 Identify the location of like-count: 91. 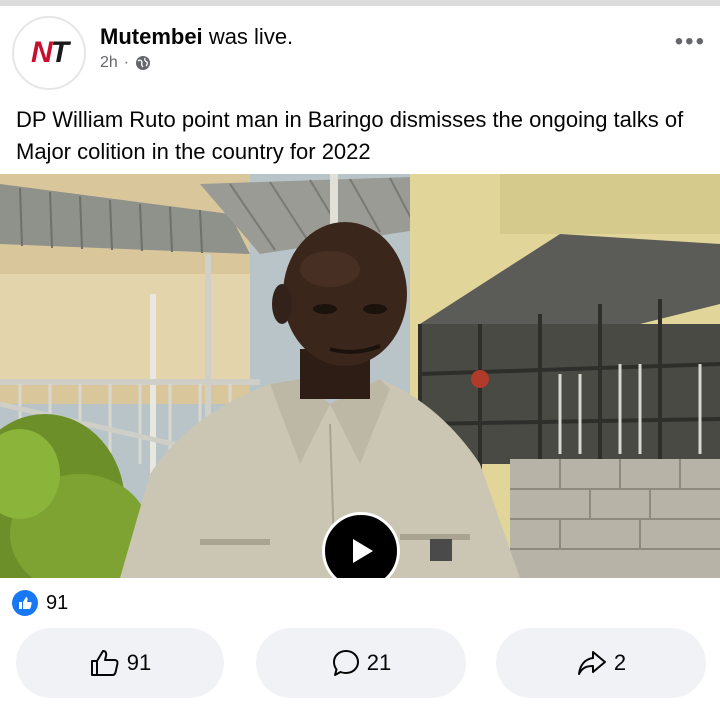
(139, 662).